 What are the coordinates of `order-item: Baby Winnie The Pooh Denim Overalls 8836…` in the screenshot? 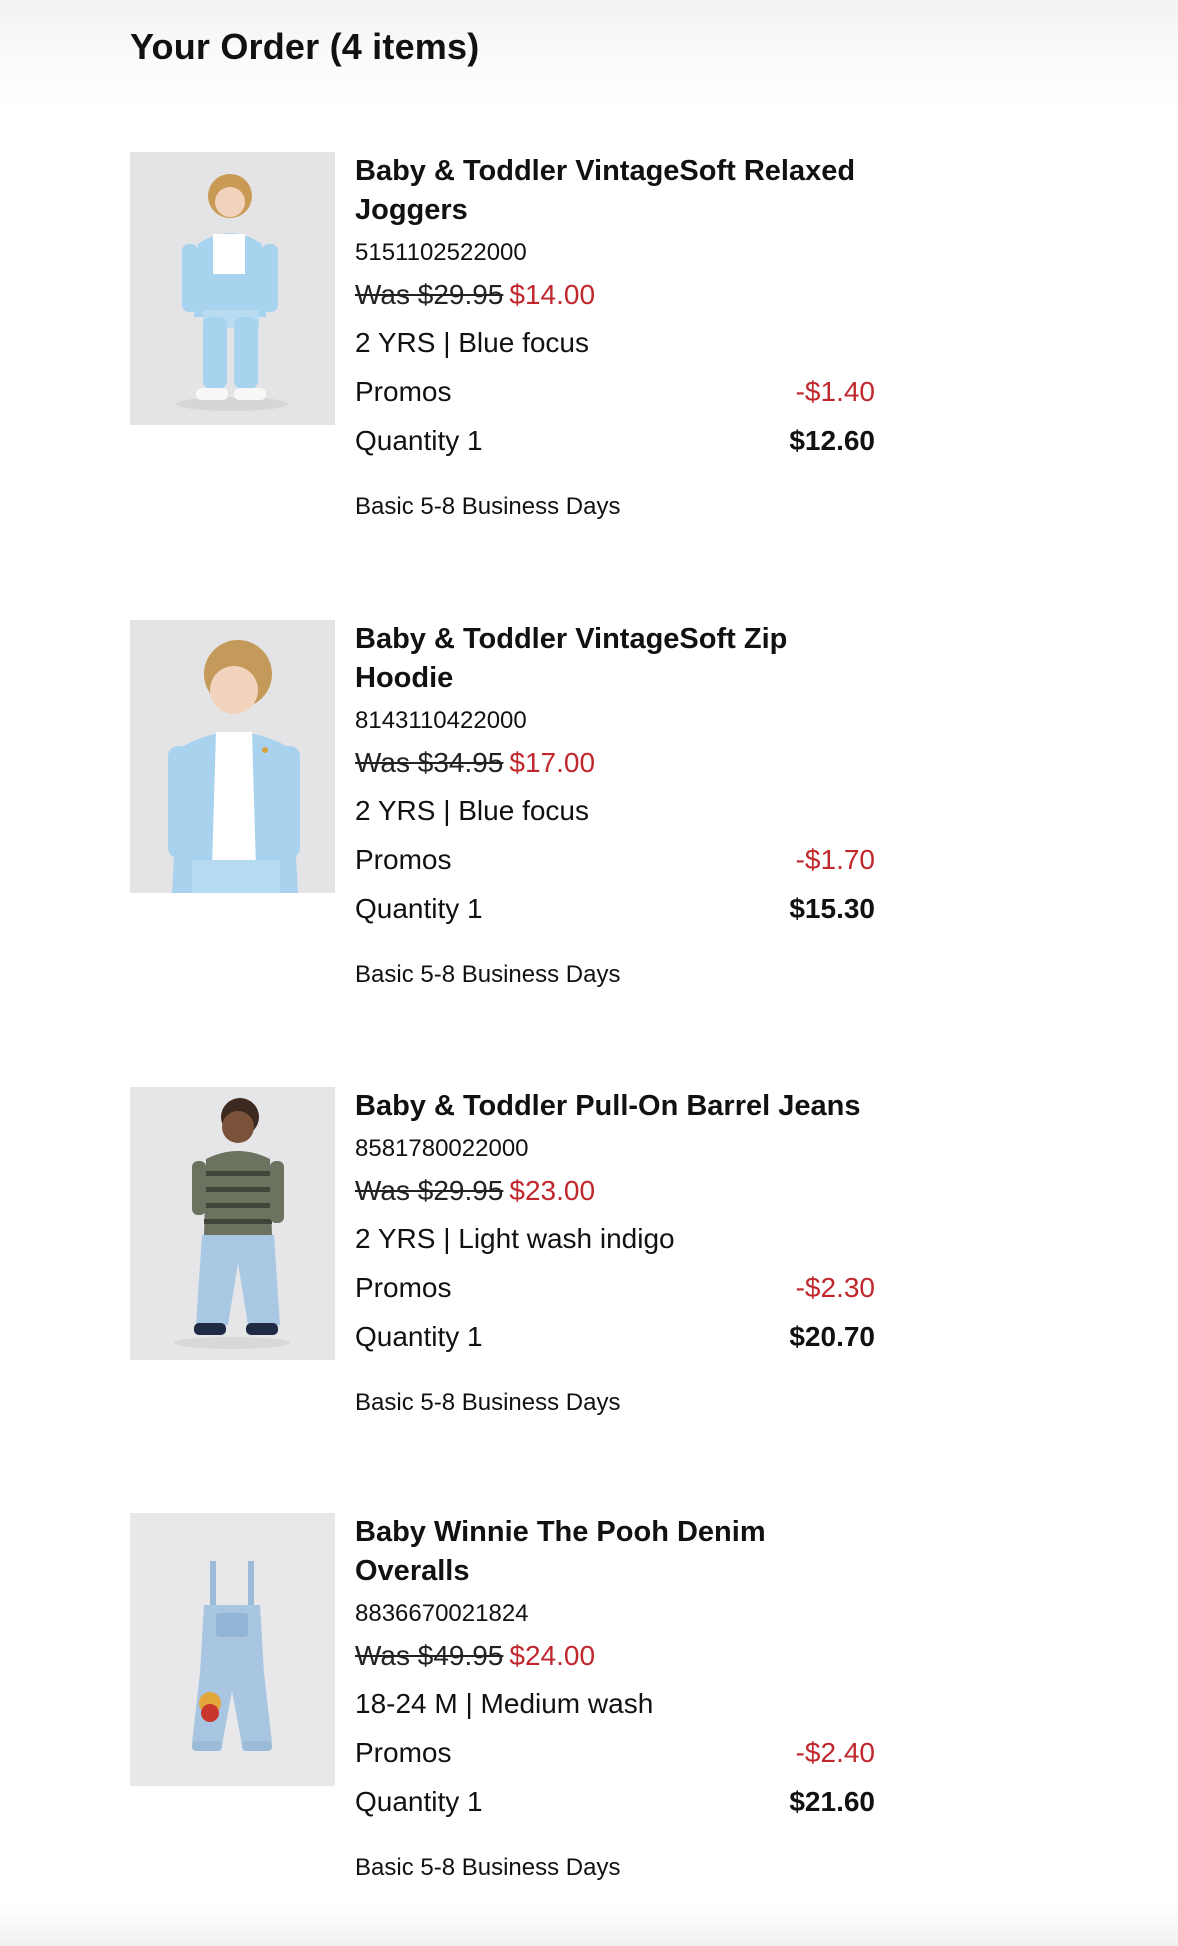 It's located at (510, 1723).